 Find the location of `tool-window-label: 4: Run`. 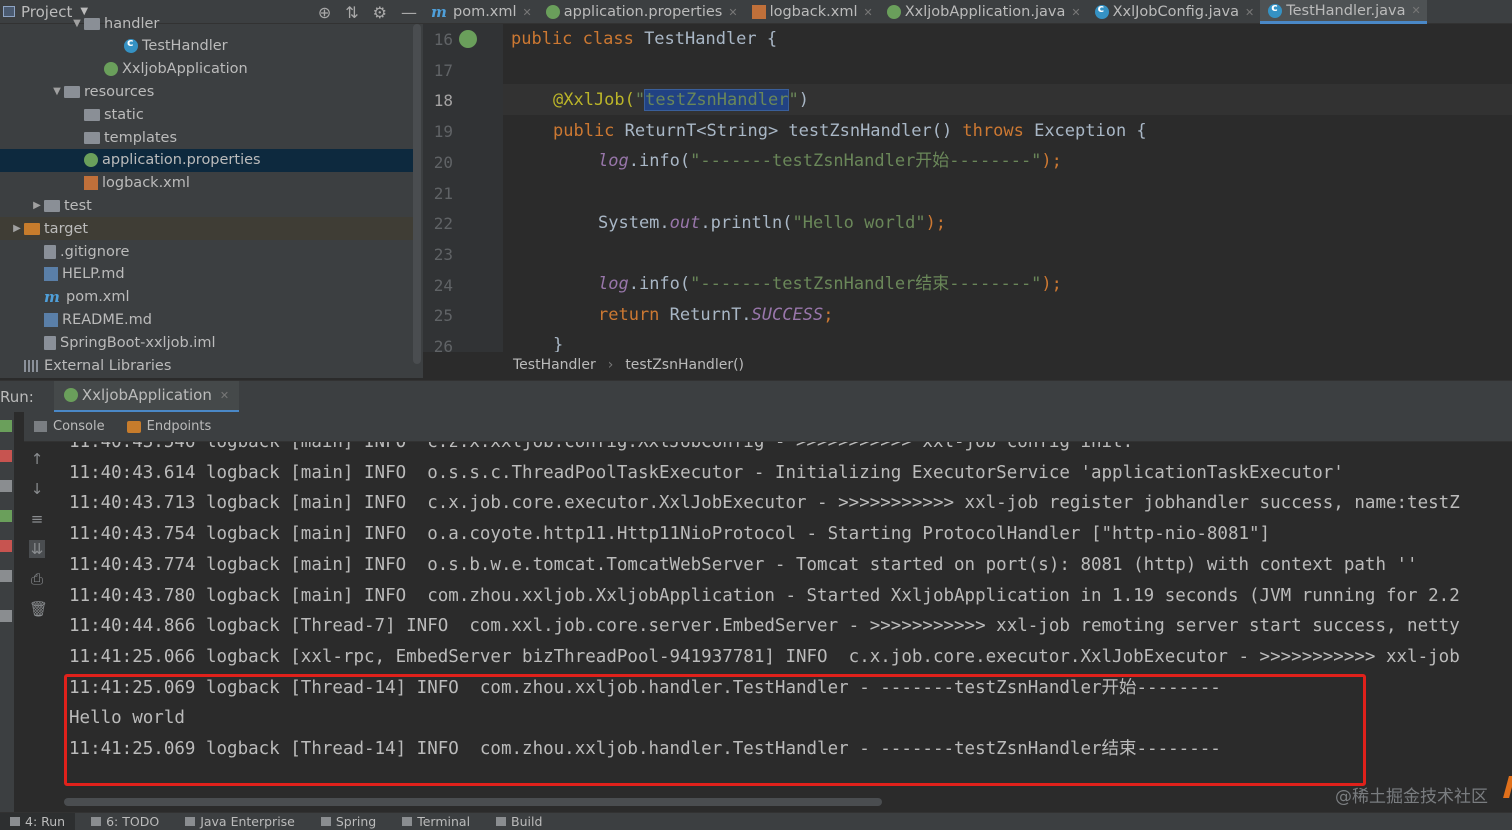

tool-window-label: 4: Run is located at coordinates (45, 821).